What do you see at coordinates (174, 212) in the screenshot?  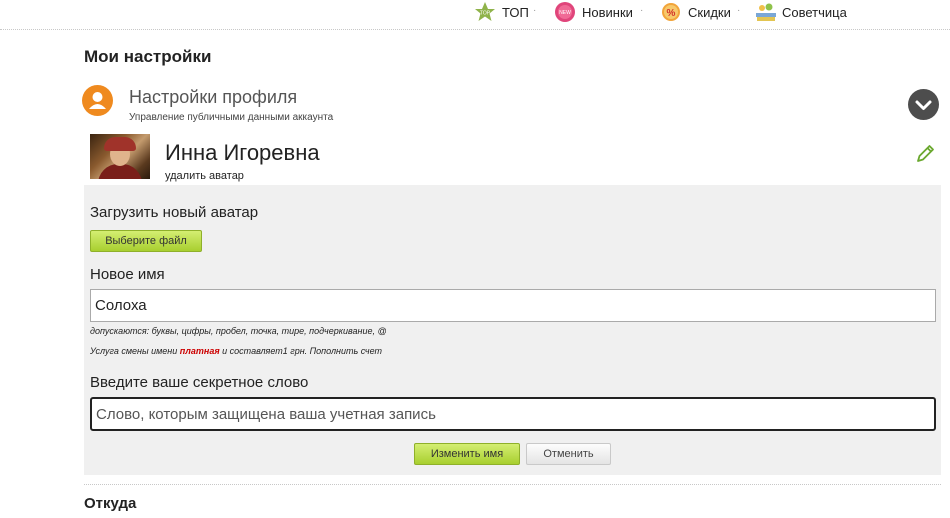 I see `upload-avatar-label: Загрузить новый аватар` at bounding box center [174, 212].